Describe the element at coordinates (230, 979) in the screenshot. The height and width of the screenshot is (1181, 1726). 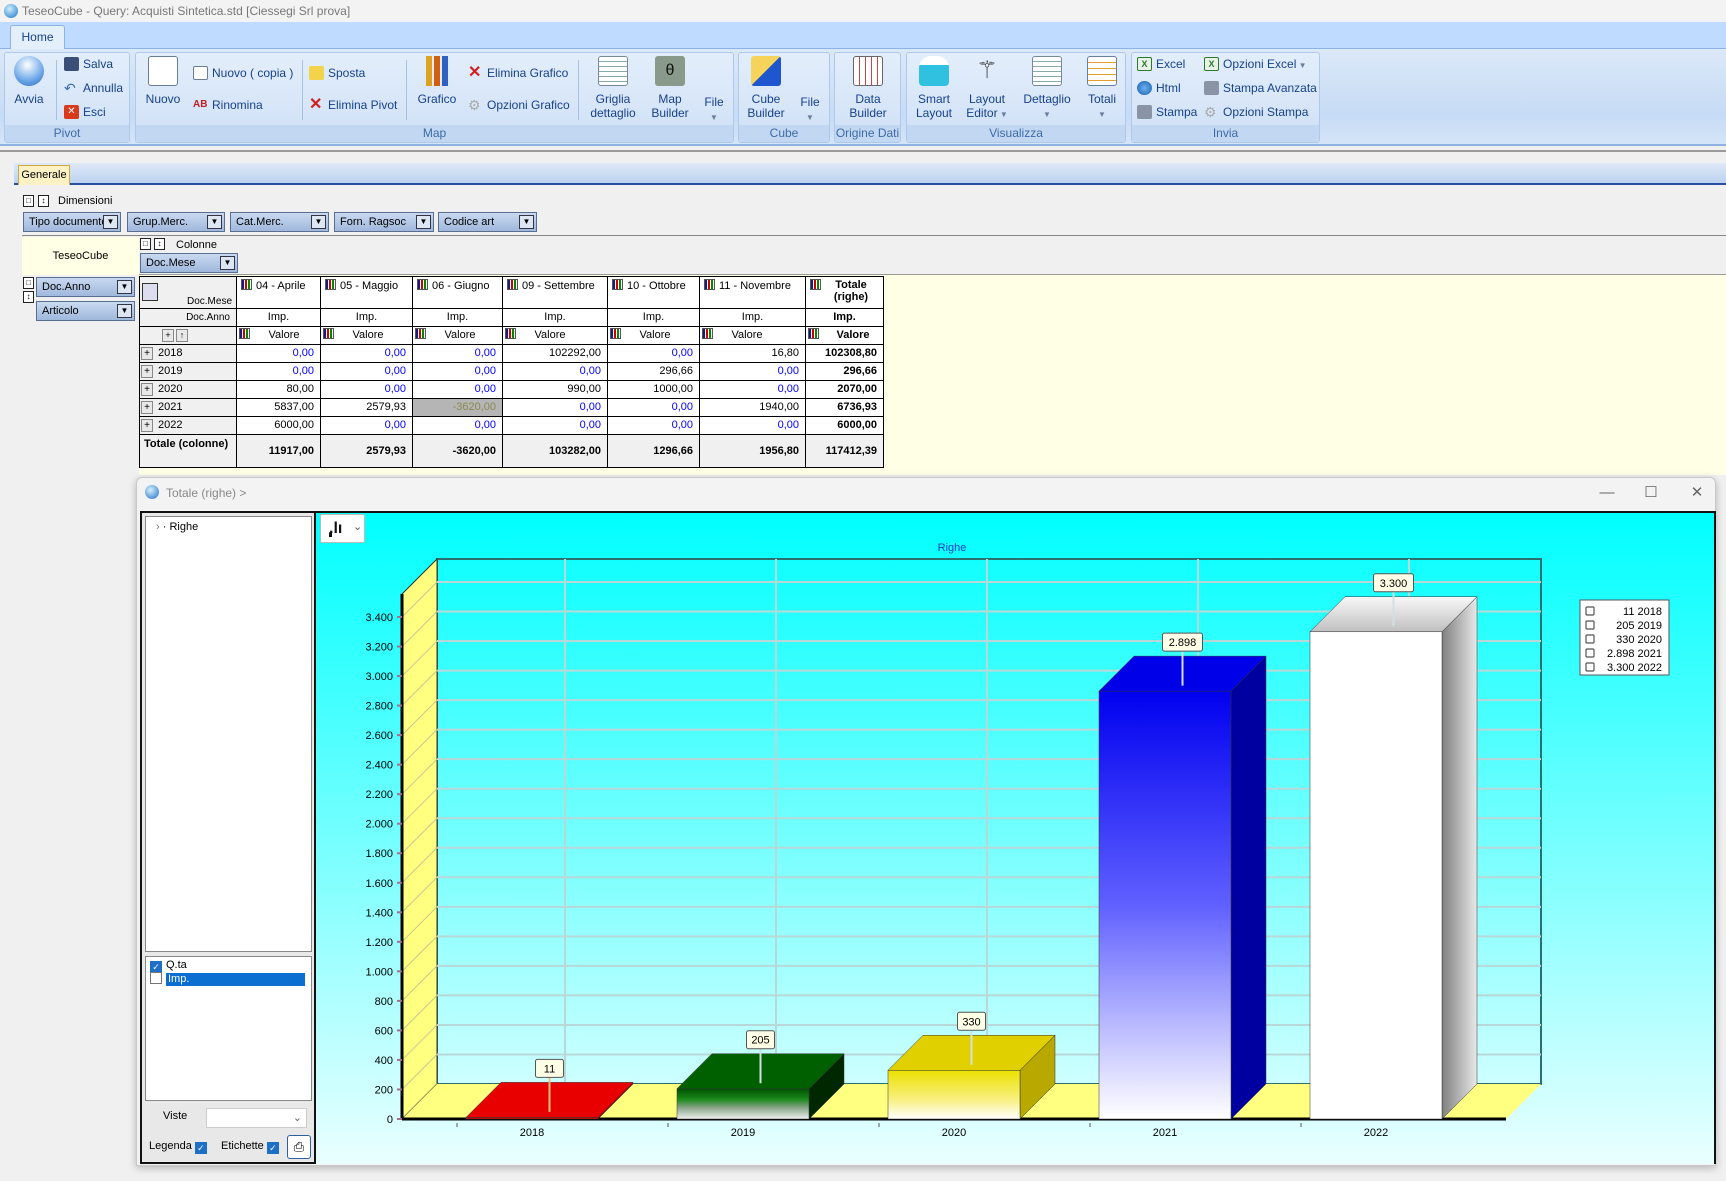
I see `measure-item-imp: Imp.` at that location.